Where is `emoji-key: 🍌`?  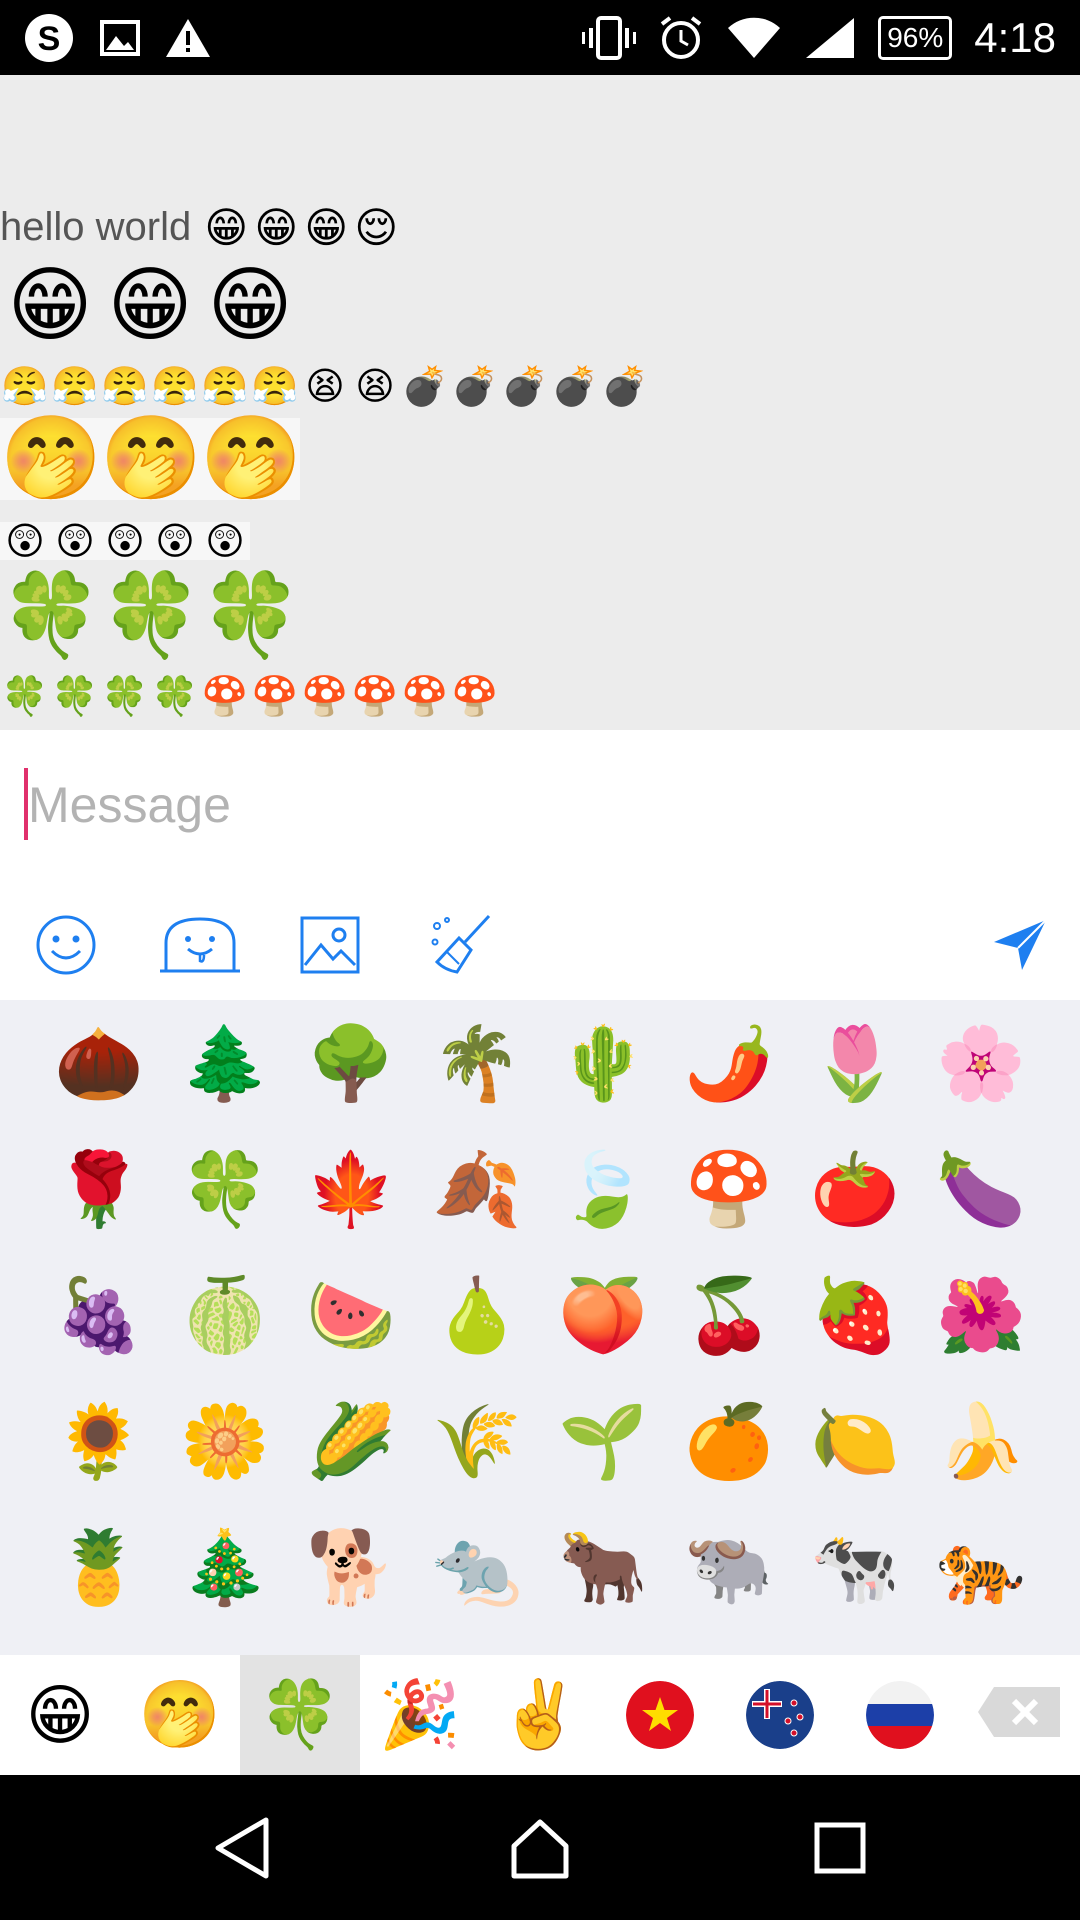
emoji-key: 🍌 is located at coordinates (981, 1441).